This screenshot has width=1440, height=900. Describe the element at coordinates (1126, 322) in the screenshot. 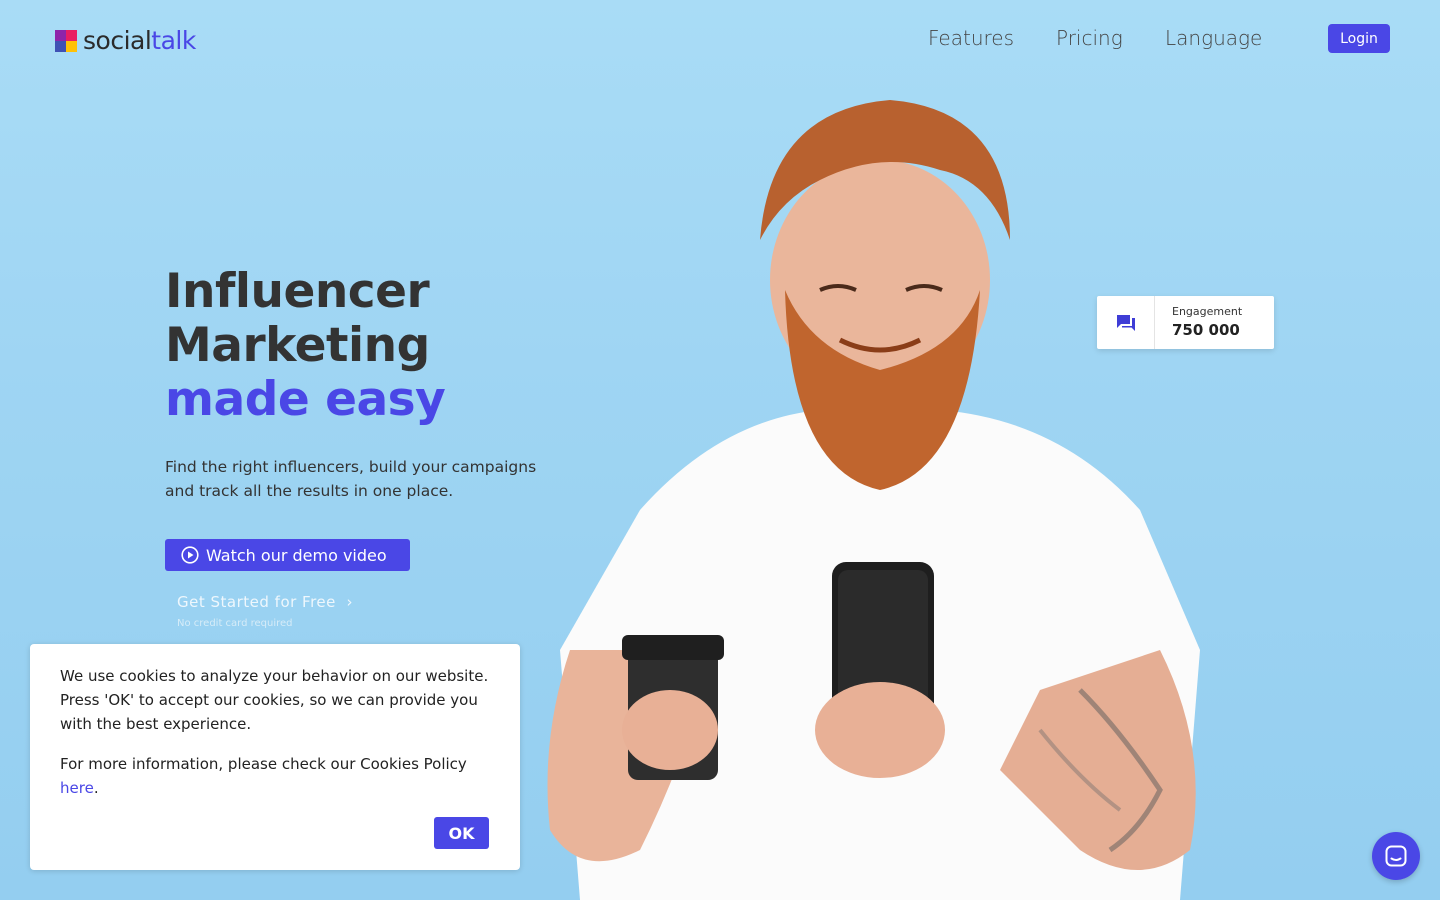

I see `chat-bubbles-icon` at that location.